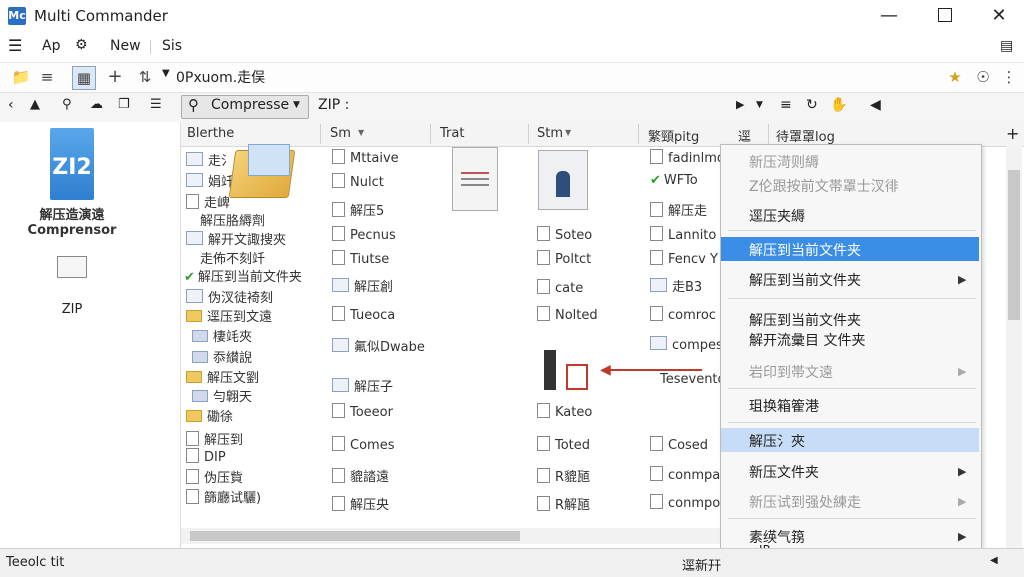  Describe the element at coordinates (683, 234) in the screenshot. I see `list-item: Lannito` at that location.